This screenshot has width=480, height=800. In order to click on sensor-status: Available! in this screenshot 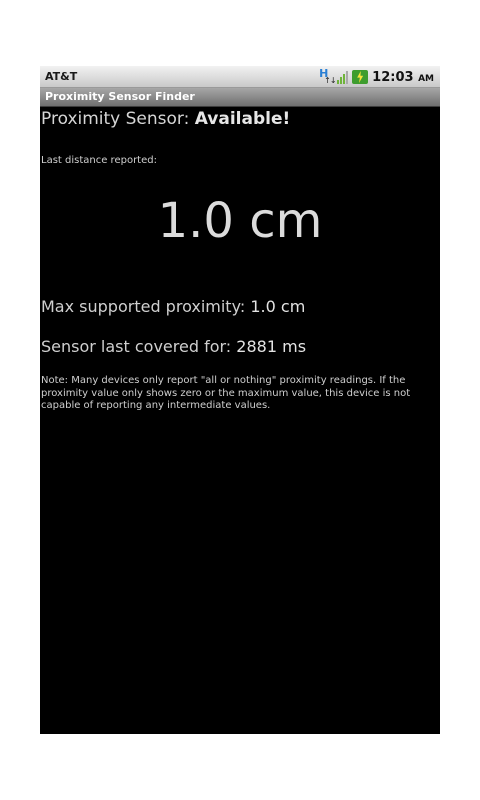, I will do `click(242, 119)`.